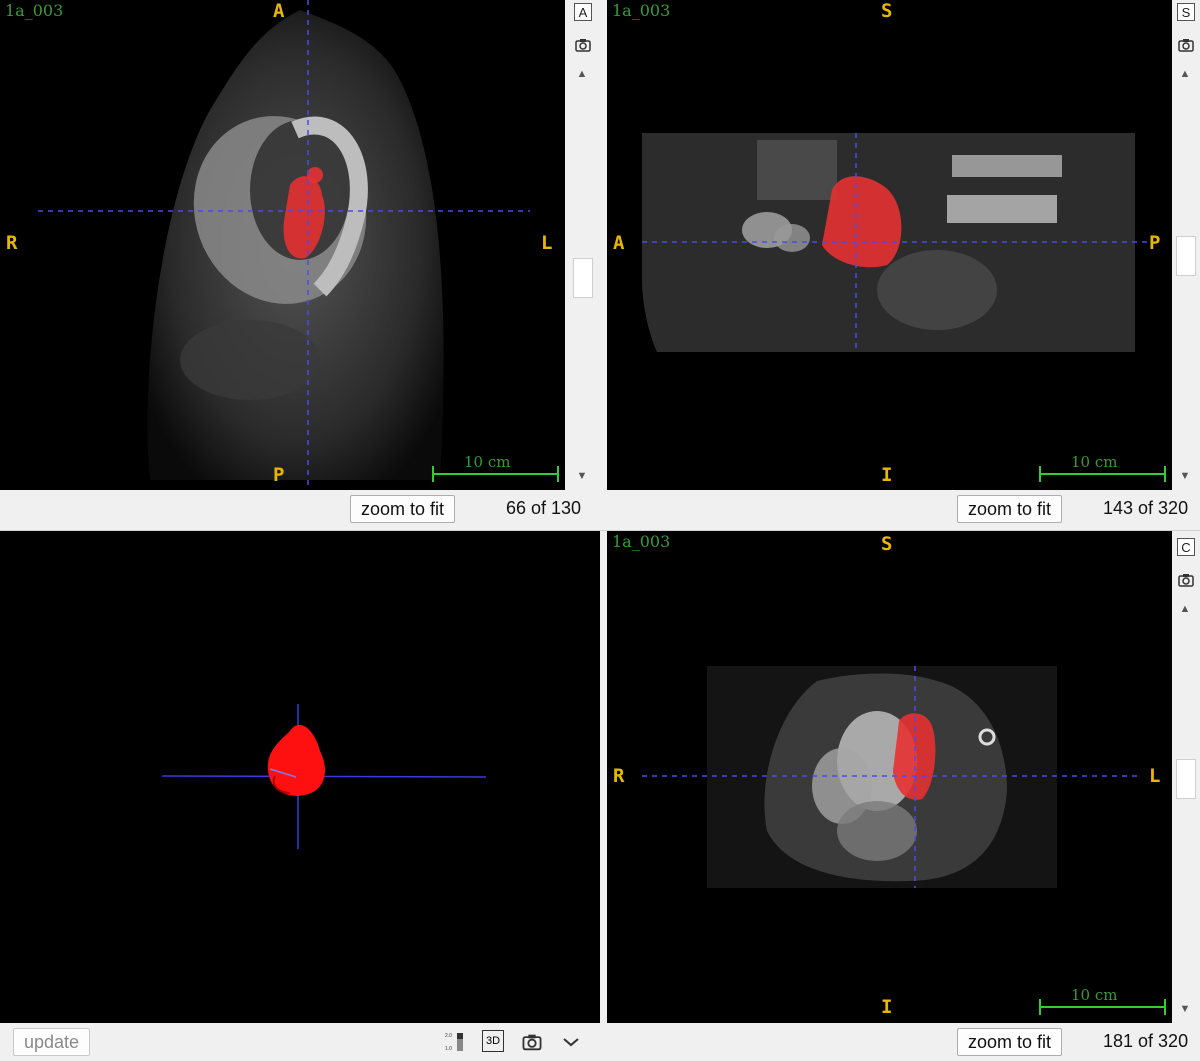  I want to click on 3d-bottom-bar: update 2.0 1.0 3D, so click(300, 1042).